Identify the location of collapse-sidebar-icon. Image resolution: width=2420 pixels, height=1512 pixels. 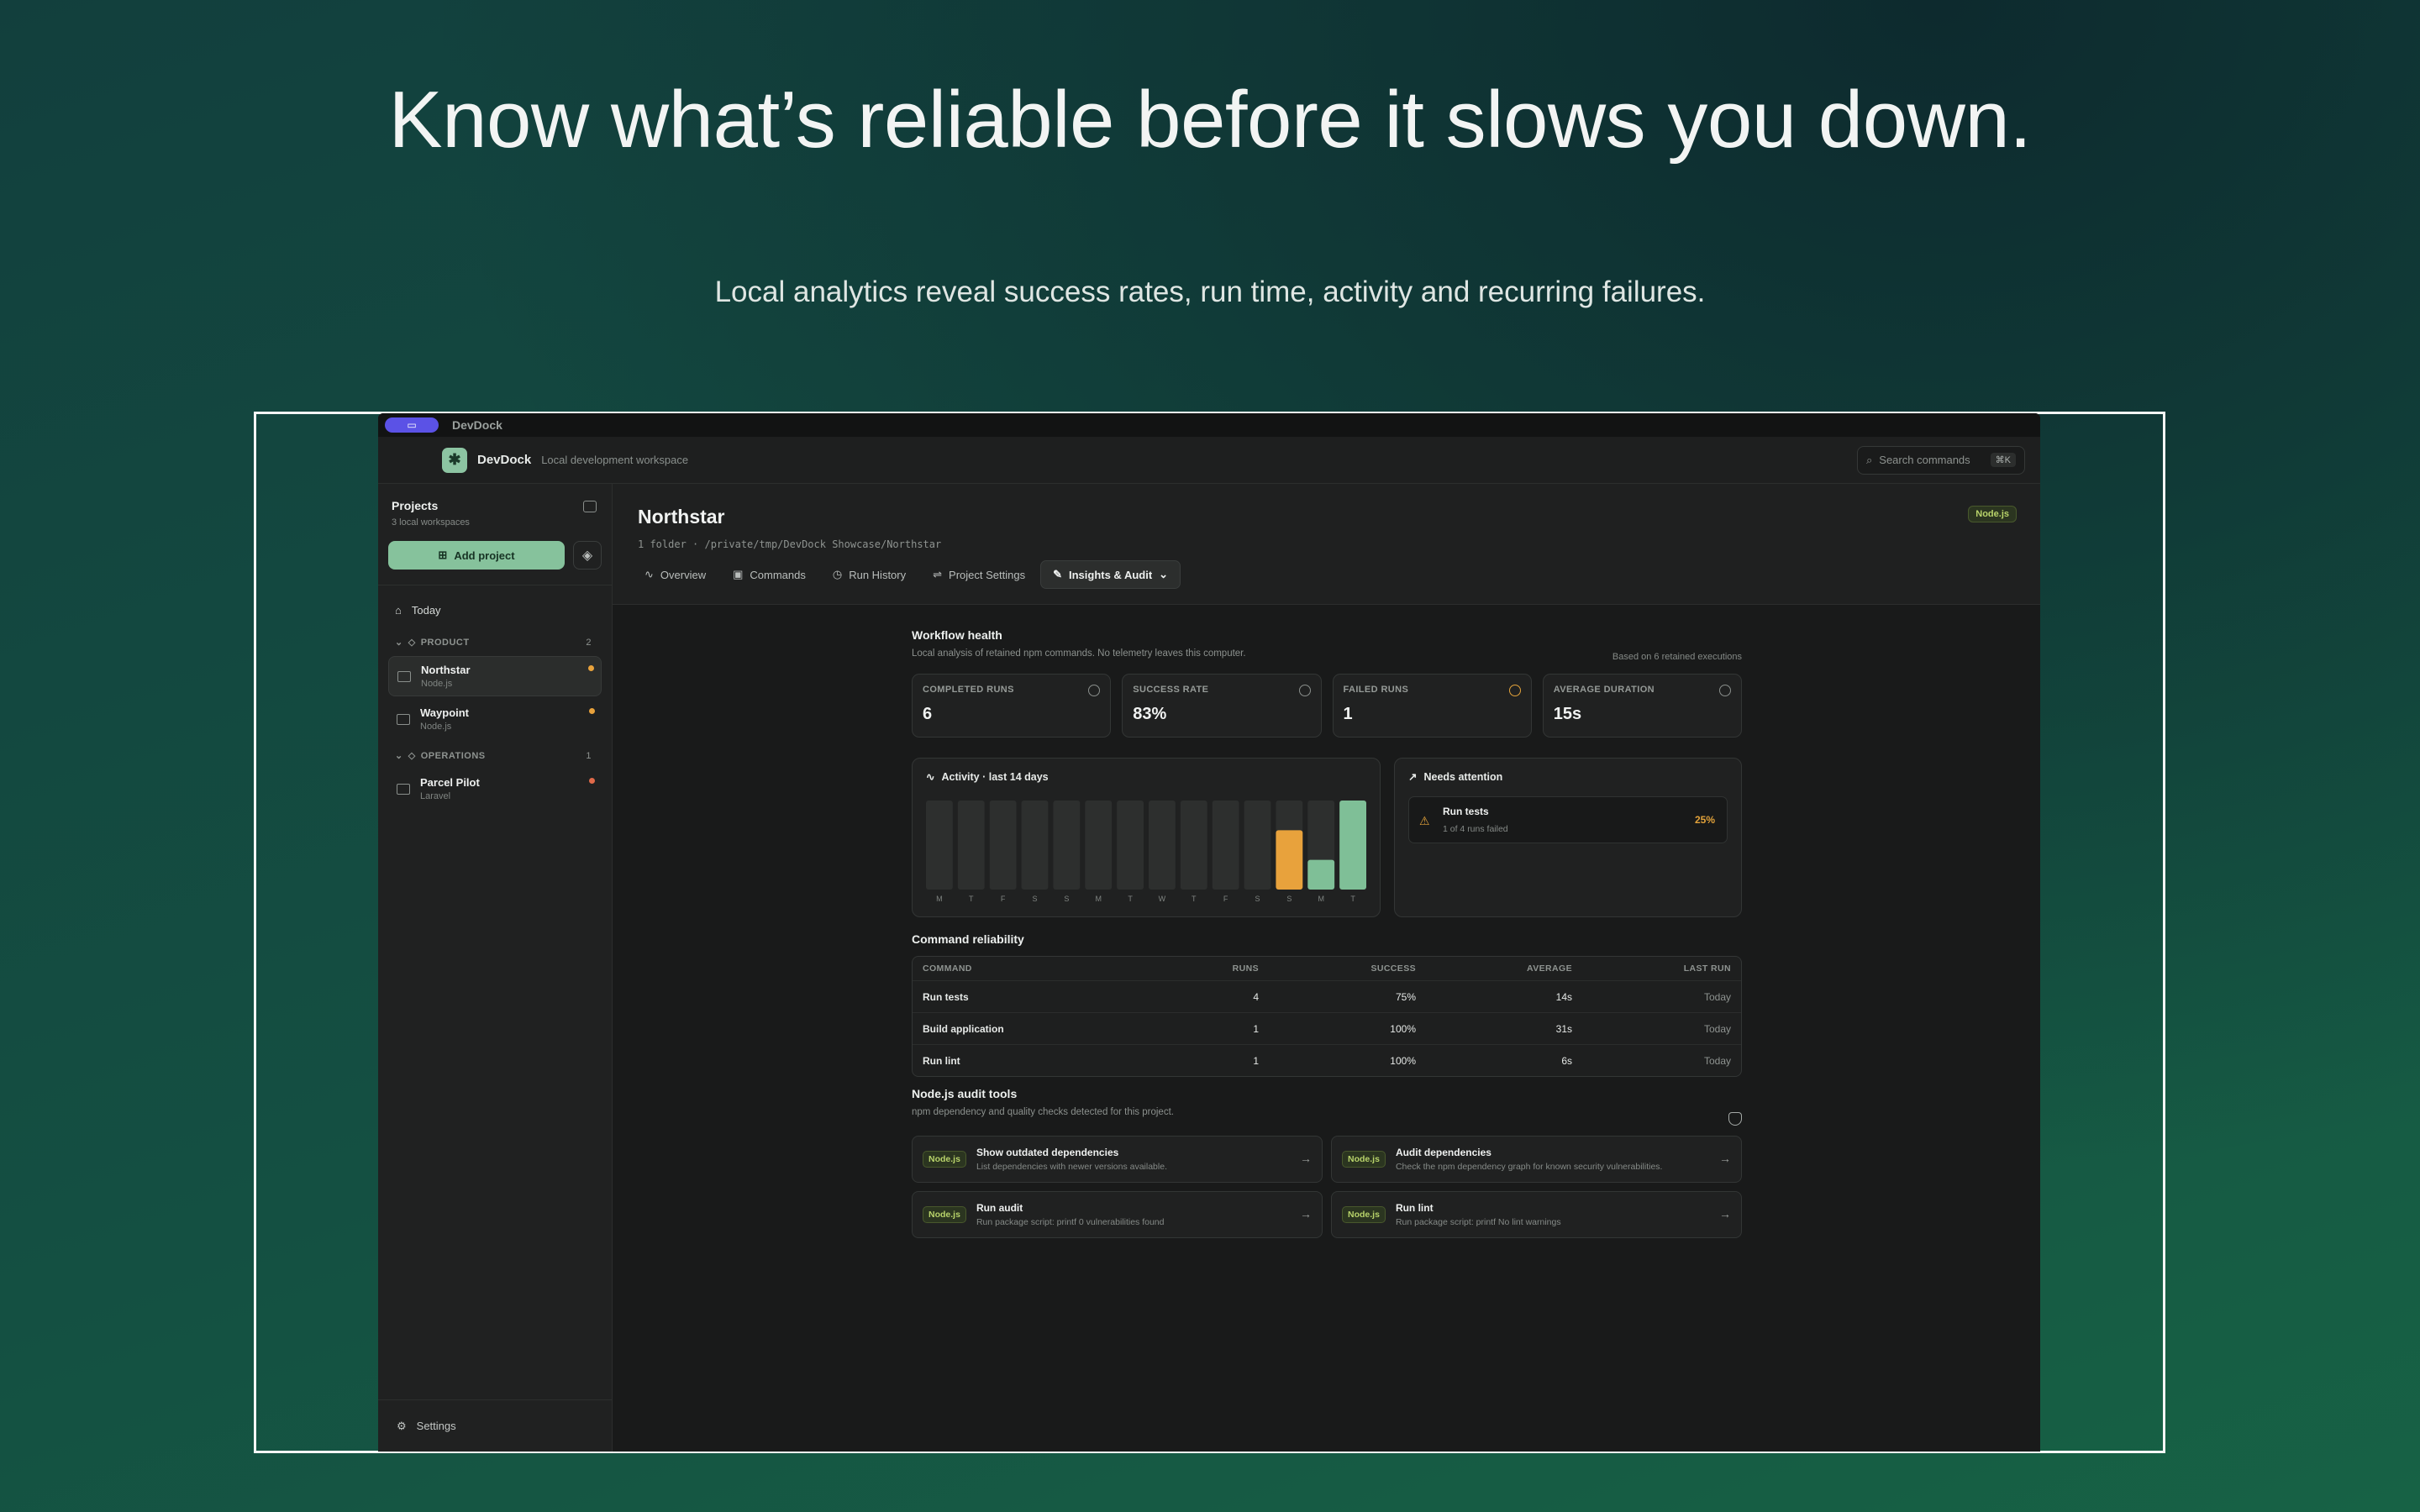
(590, 506).